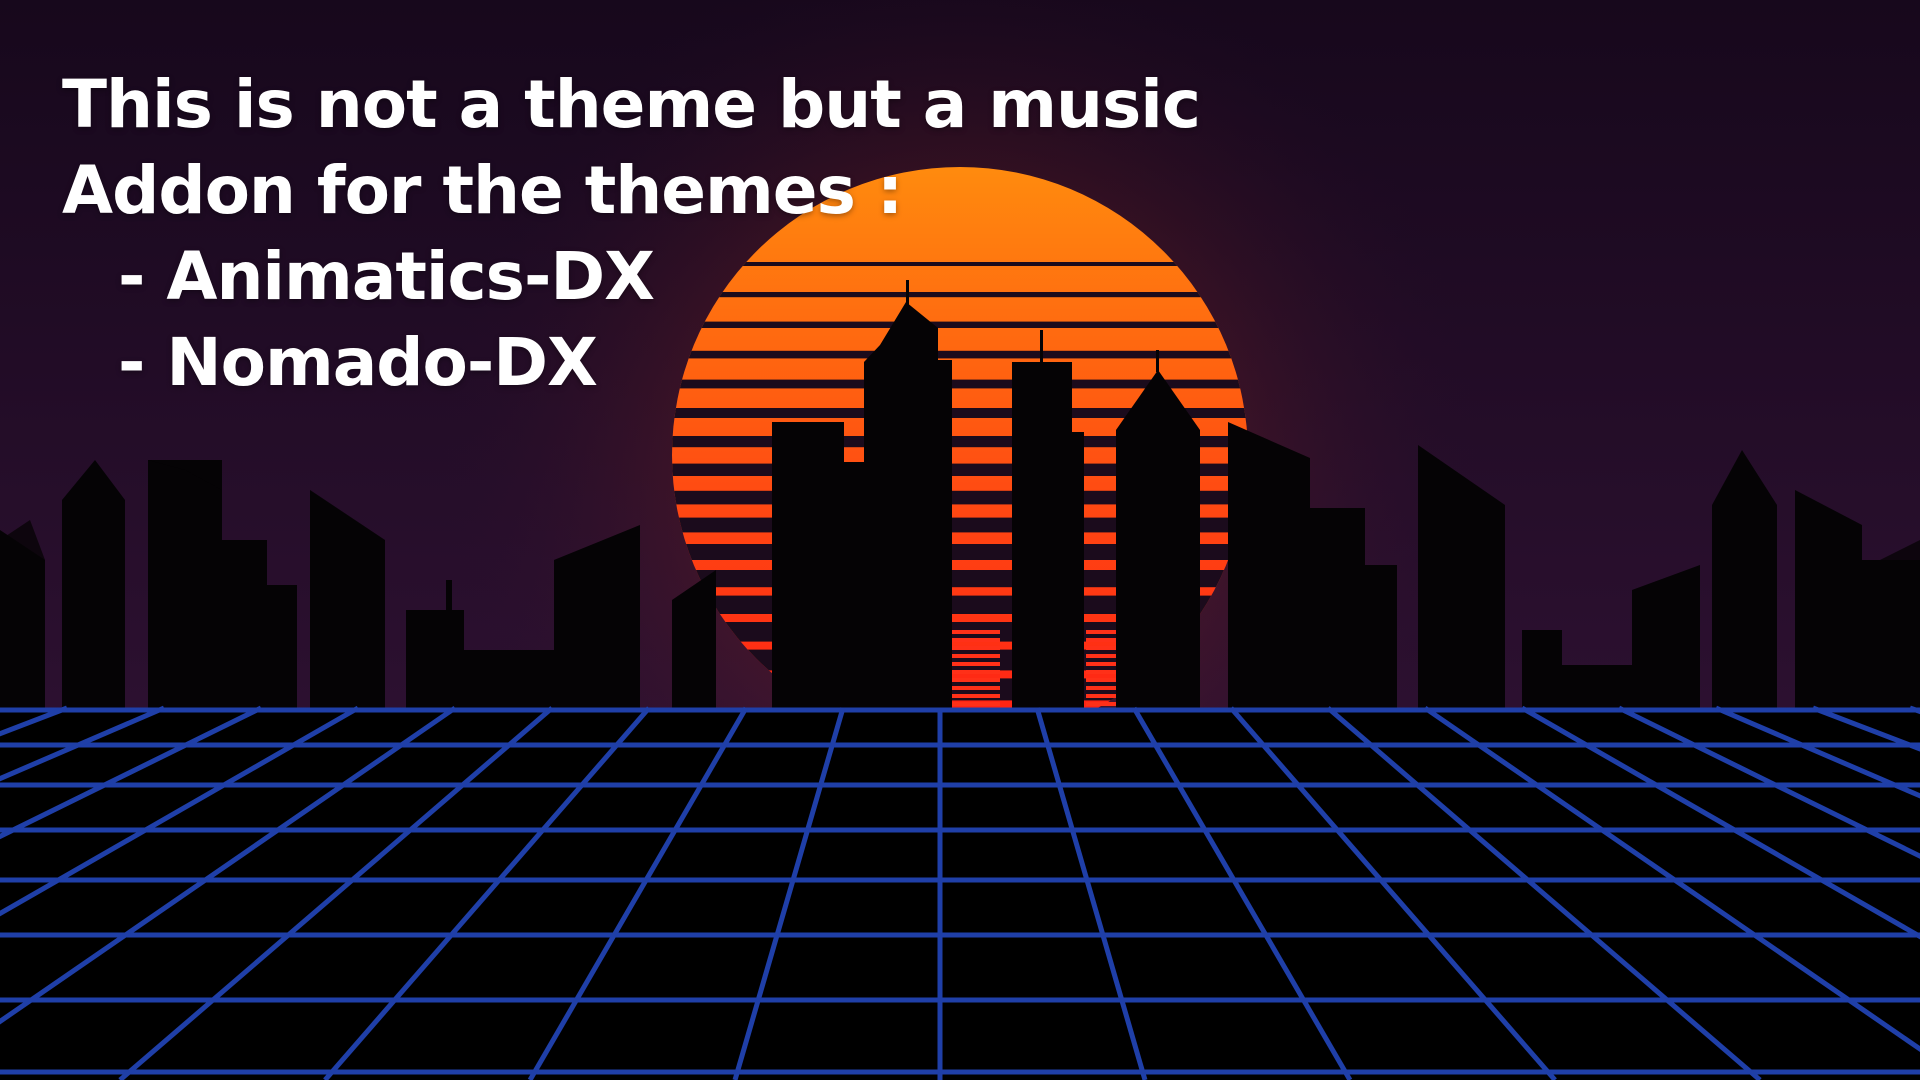  What do you see at coordinates (482, 190) in the screenshot?
I see `caption-line-2: Addon for the themes :` at bounding box center [482, 190].